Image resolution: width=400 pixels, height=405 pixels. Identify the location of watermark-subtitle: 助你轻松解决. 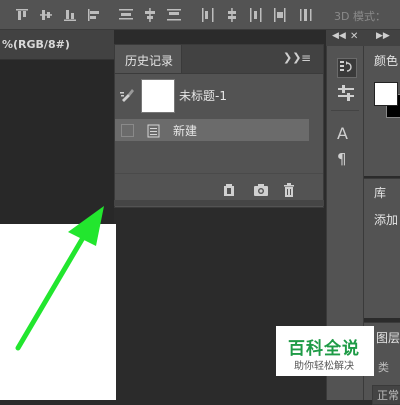
(324, 366).